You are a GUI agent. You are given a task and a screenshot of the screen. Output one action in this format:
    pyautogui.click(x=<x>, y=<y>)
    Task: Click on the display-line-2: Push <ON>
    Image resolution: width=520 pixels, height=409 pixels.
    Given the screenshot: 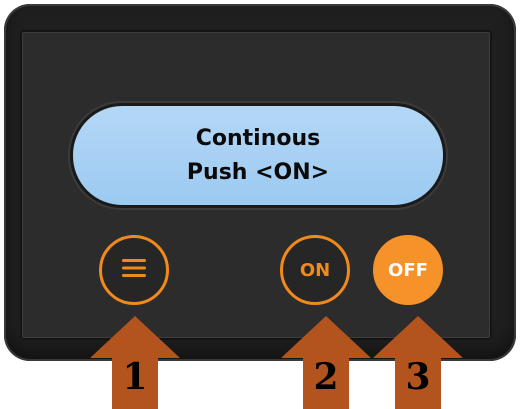 What is the action you would take?
    pyautogui.click(x=258, y=172)
    